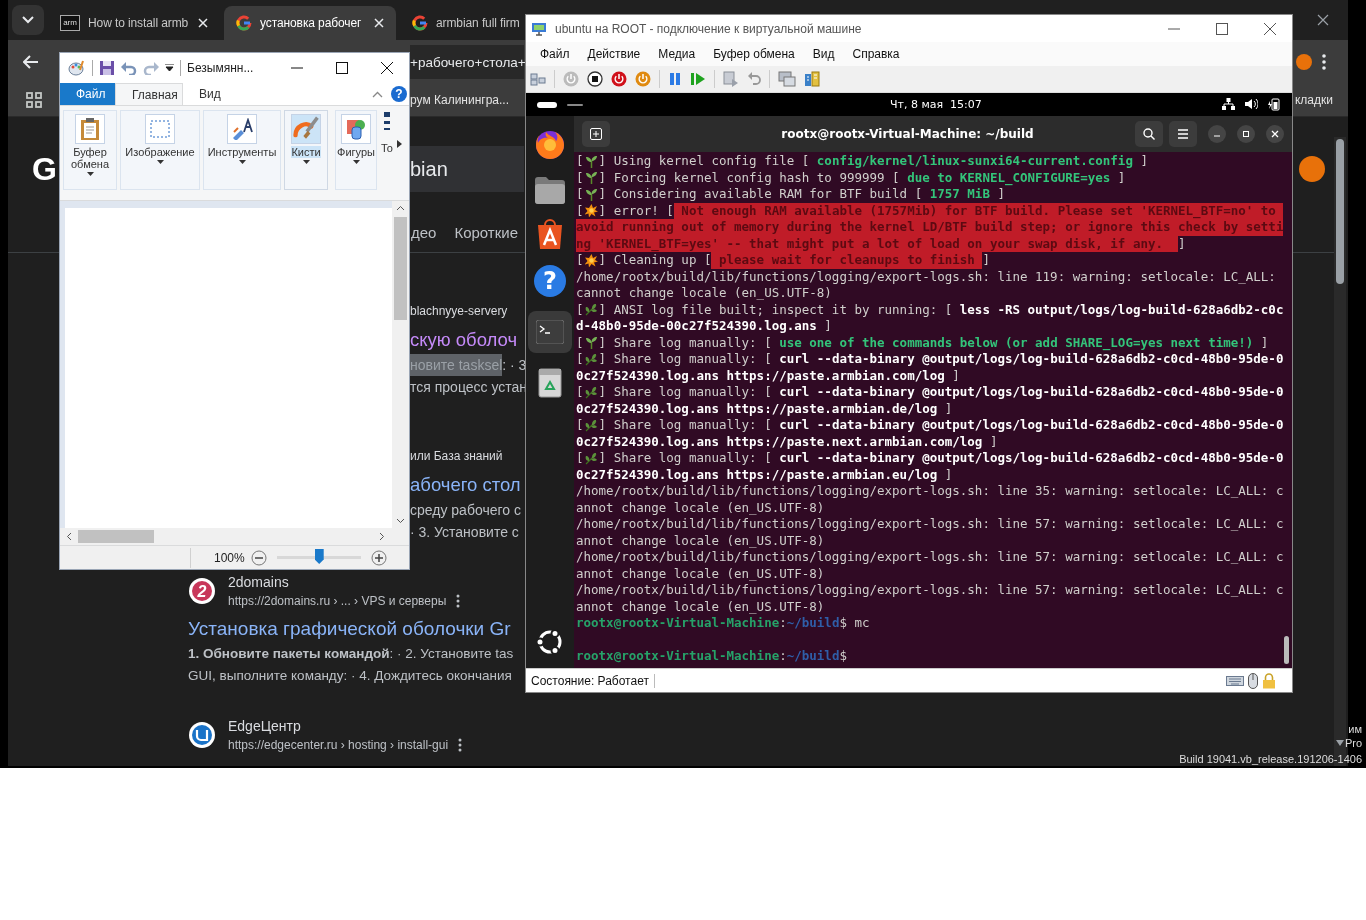 Image resolution: width=1366 pixels, height=920 pixels. Describe the element at coordinates (44, 169) in the screenshot. I see `google-logo: G` at that location.